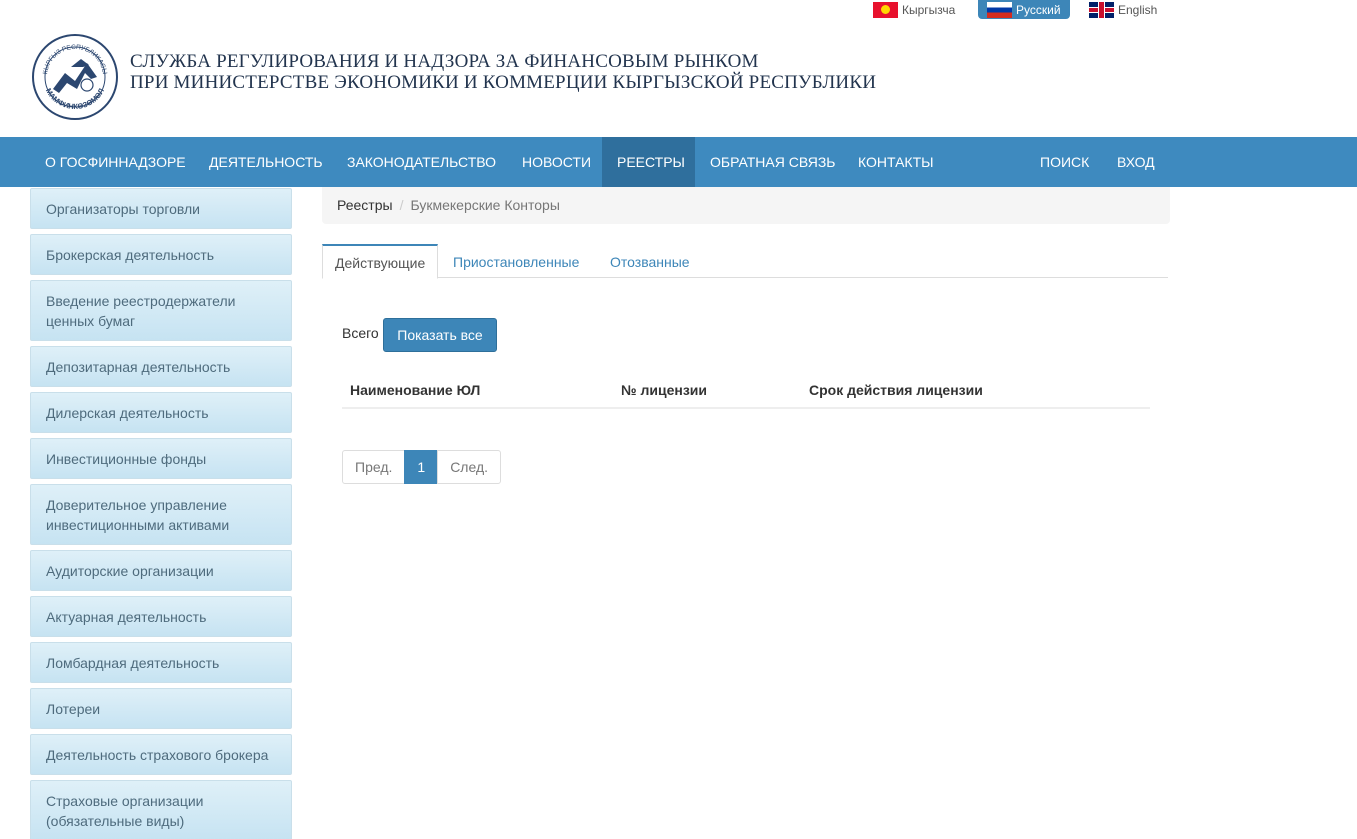 Image resolution: width=1357 pixels, height=839 pixels. I want to click on total-label: Всего, so click(360, 333).